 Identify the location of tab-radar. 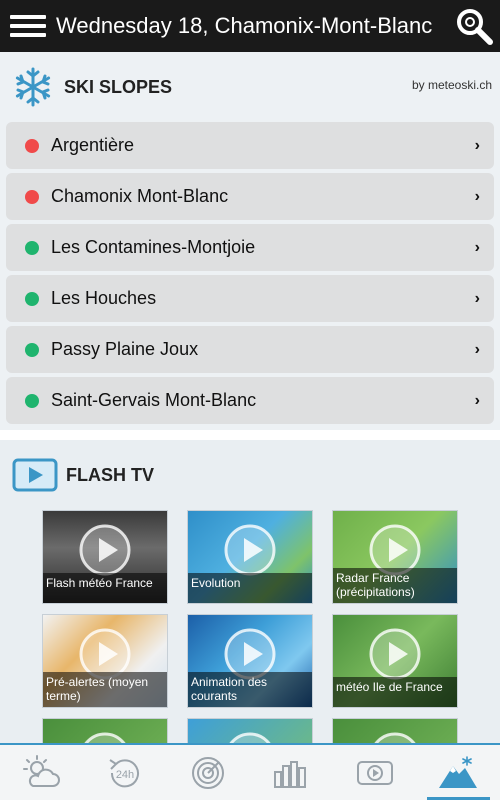
(208, 772).